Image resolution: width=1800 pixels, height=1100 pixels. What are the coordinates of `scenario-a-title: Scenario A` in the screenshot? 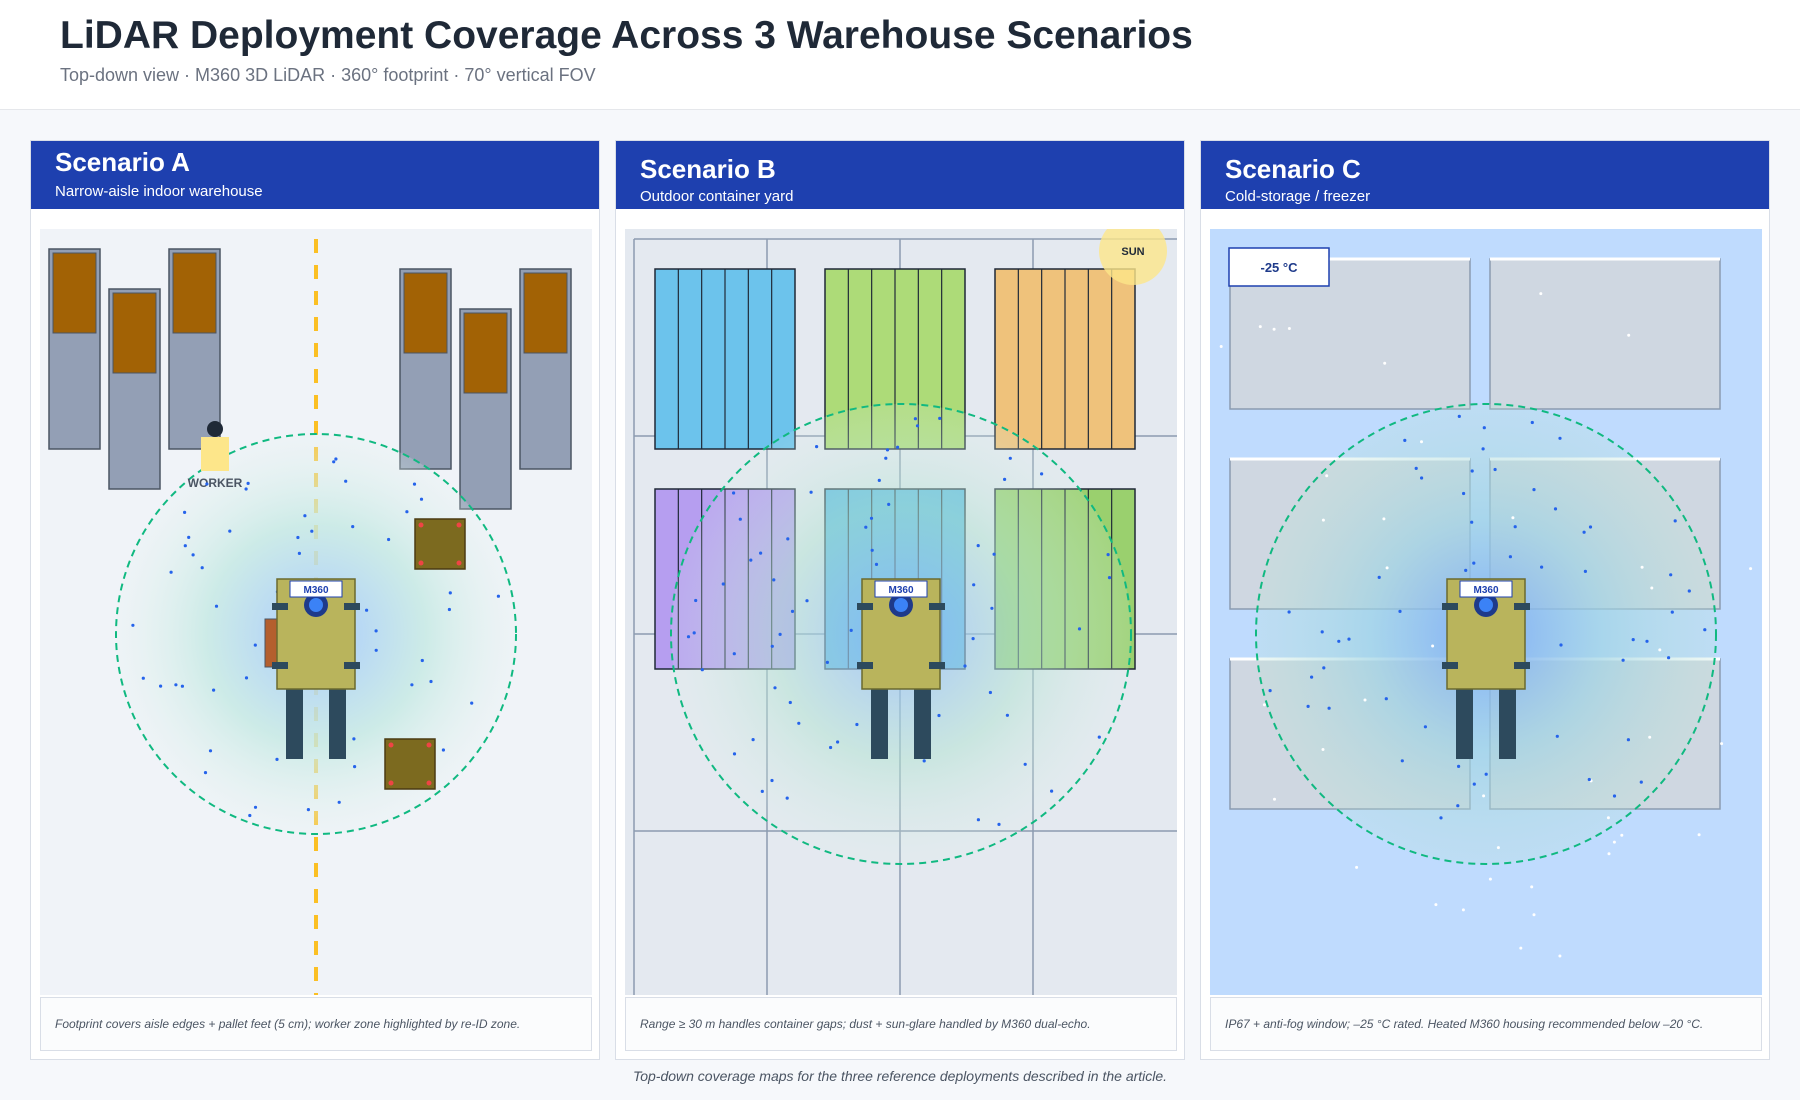 It's located at (122, 162).